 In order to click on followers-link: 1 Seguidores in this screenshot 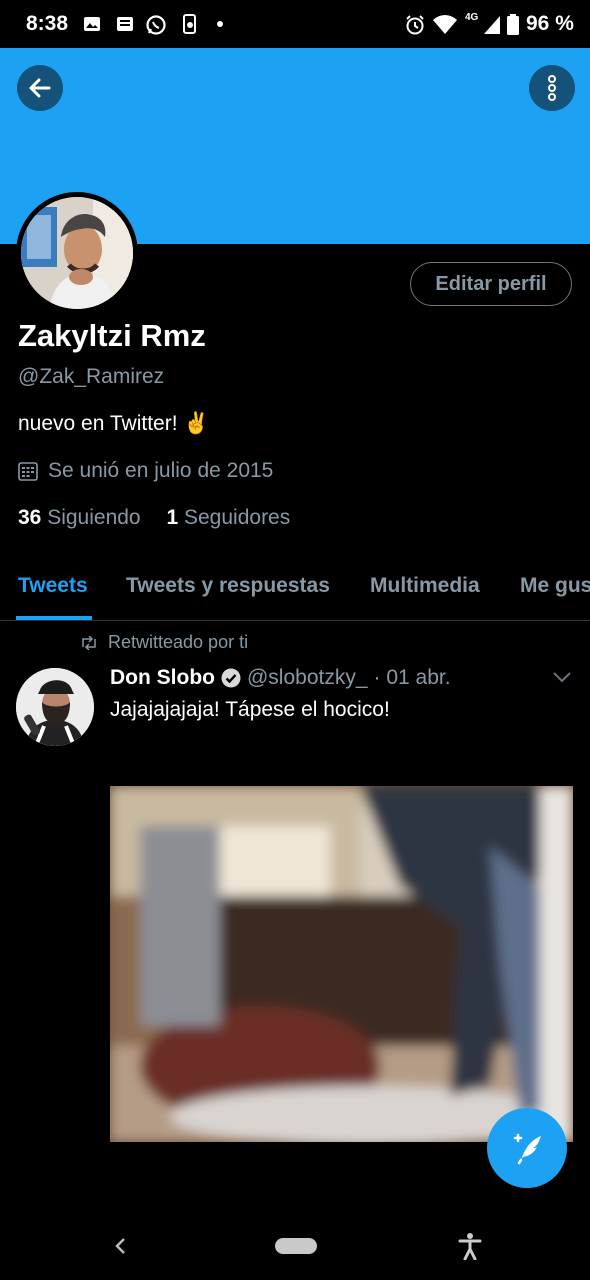, I will do `click(228, 517)`.